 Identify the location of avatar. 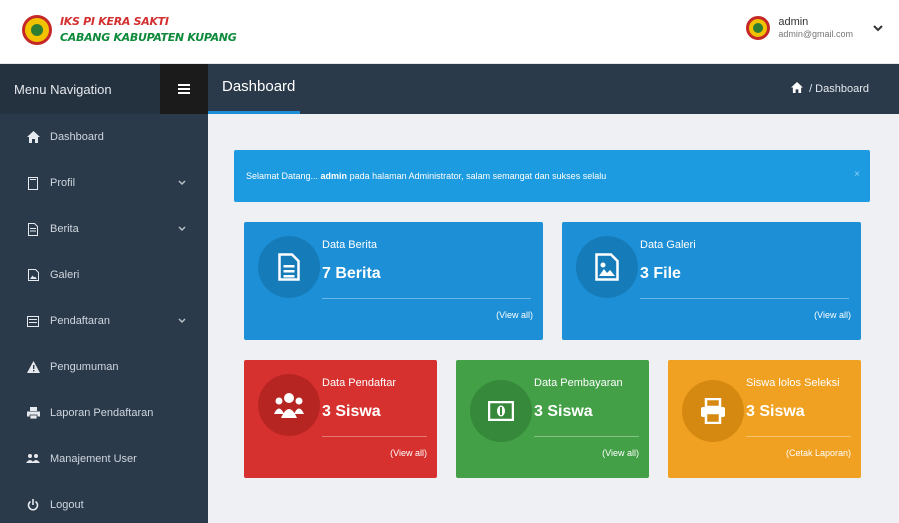
(758, 28).